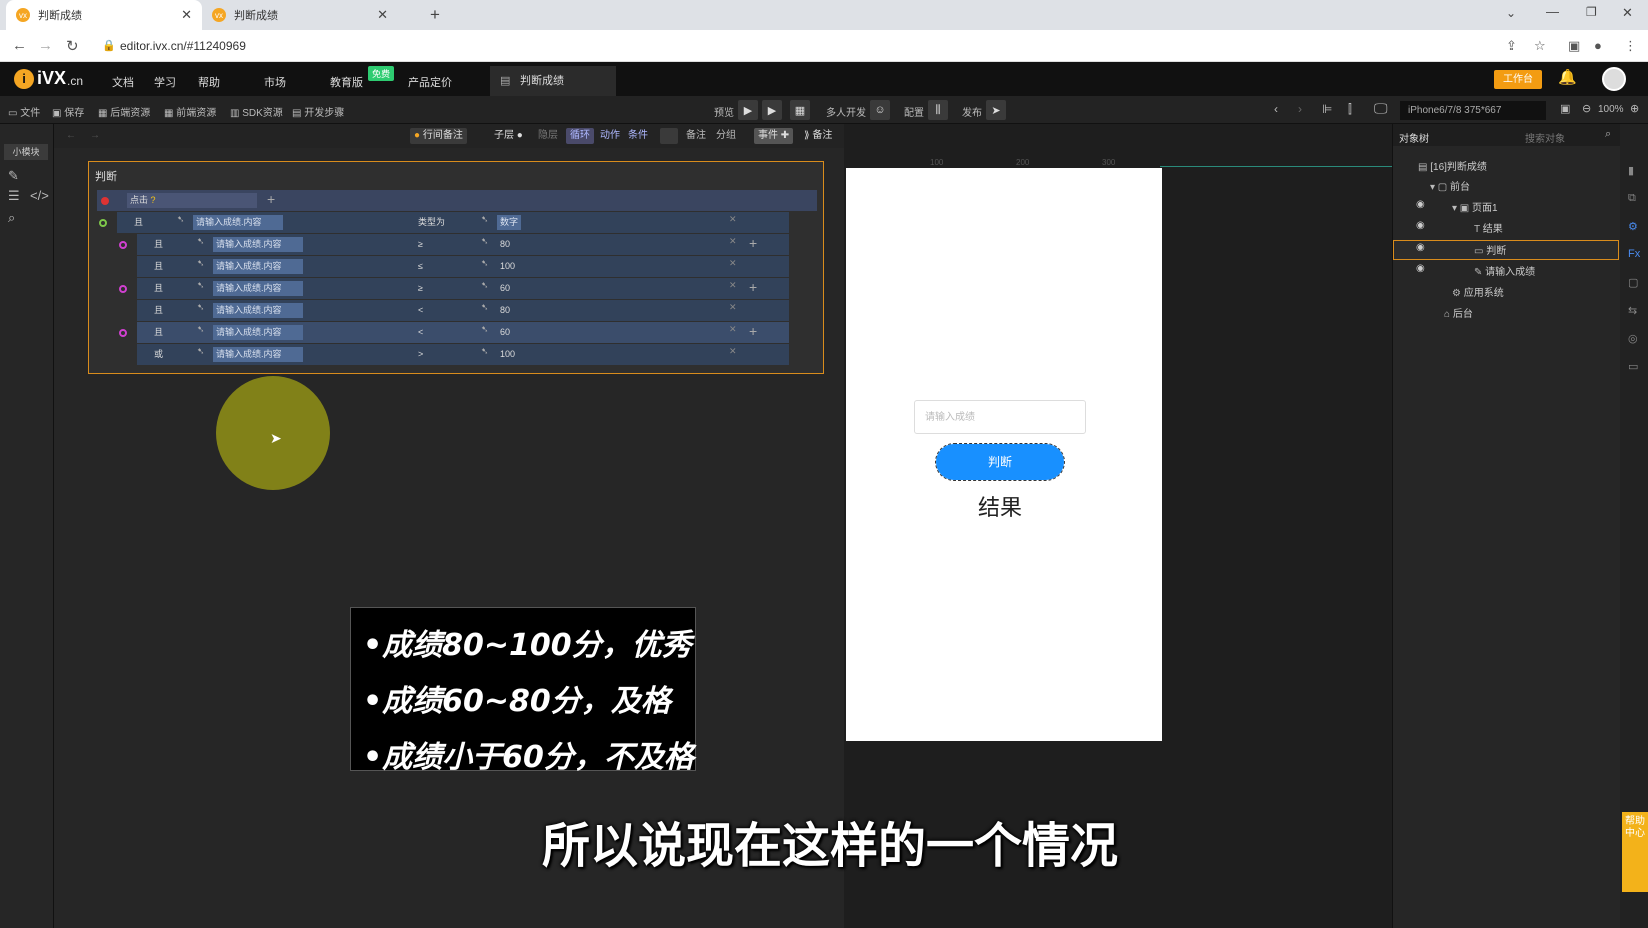 The width and height of the screenshot is (1648, 928). What do you see at coordinates (457, 200) in the screenshot?
I see `event-row: 点击 ? +` at bounding box center [457, 200].